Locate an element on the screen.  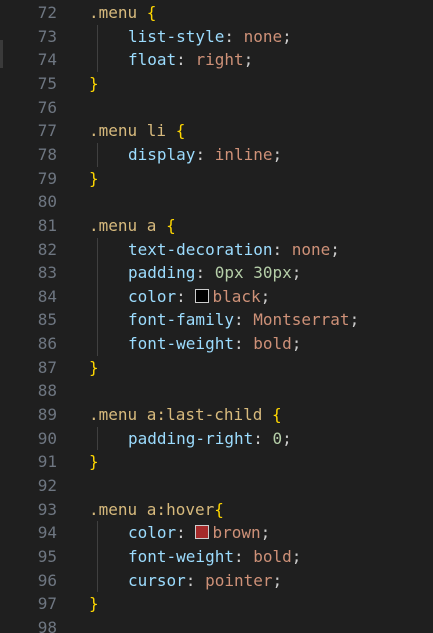
code-line: 85 font-family: Montserrat; is located at coordinates (216, 320).